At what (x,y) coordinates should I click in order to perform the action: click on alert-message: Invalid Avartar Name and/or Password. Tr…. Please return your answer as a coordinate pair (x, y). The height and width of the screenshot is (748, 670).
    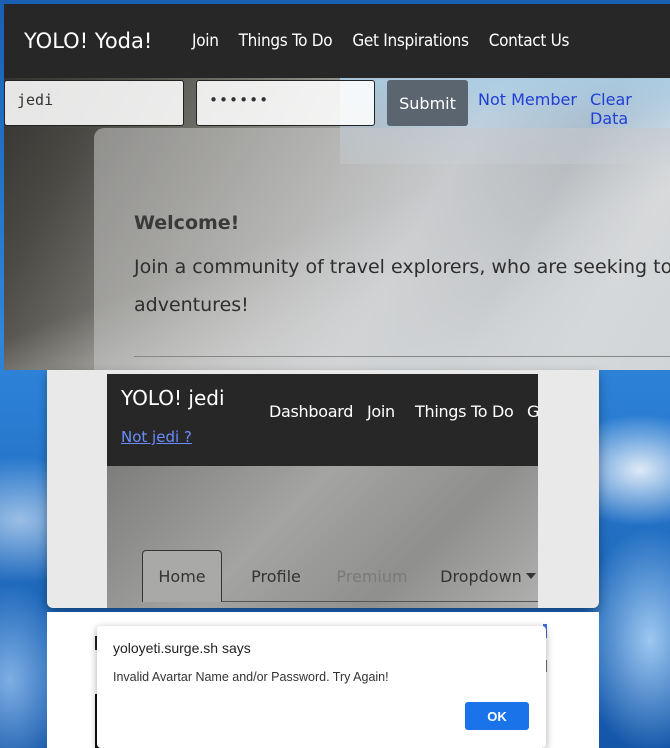
    Looking at the image, I should click on (251, 677).